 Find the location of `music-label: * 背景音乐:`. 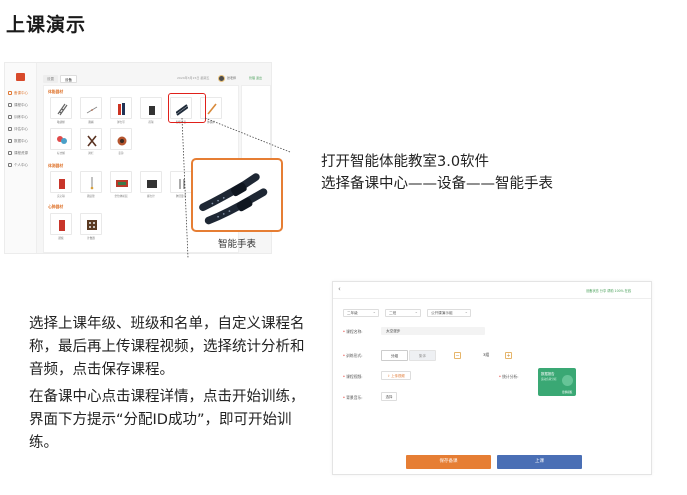

music-label: * 背景音乐: is located at coordinates (353, 397).